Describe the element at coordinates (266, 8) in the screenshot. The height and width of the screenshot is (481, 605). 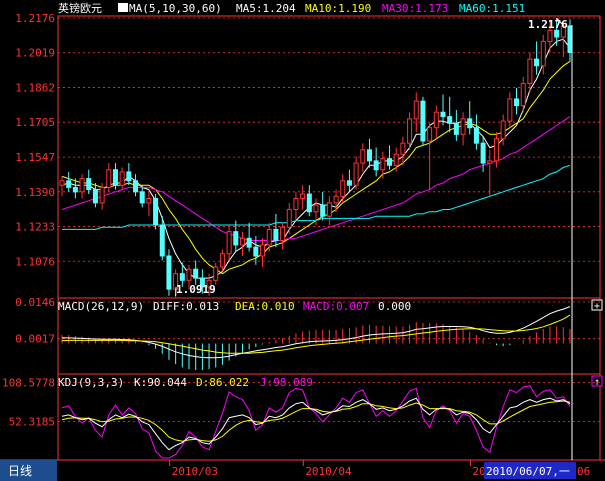
I see `ma5-readout: MA5:1.204` at that location.